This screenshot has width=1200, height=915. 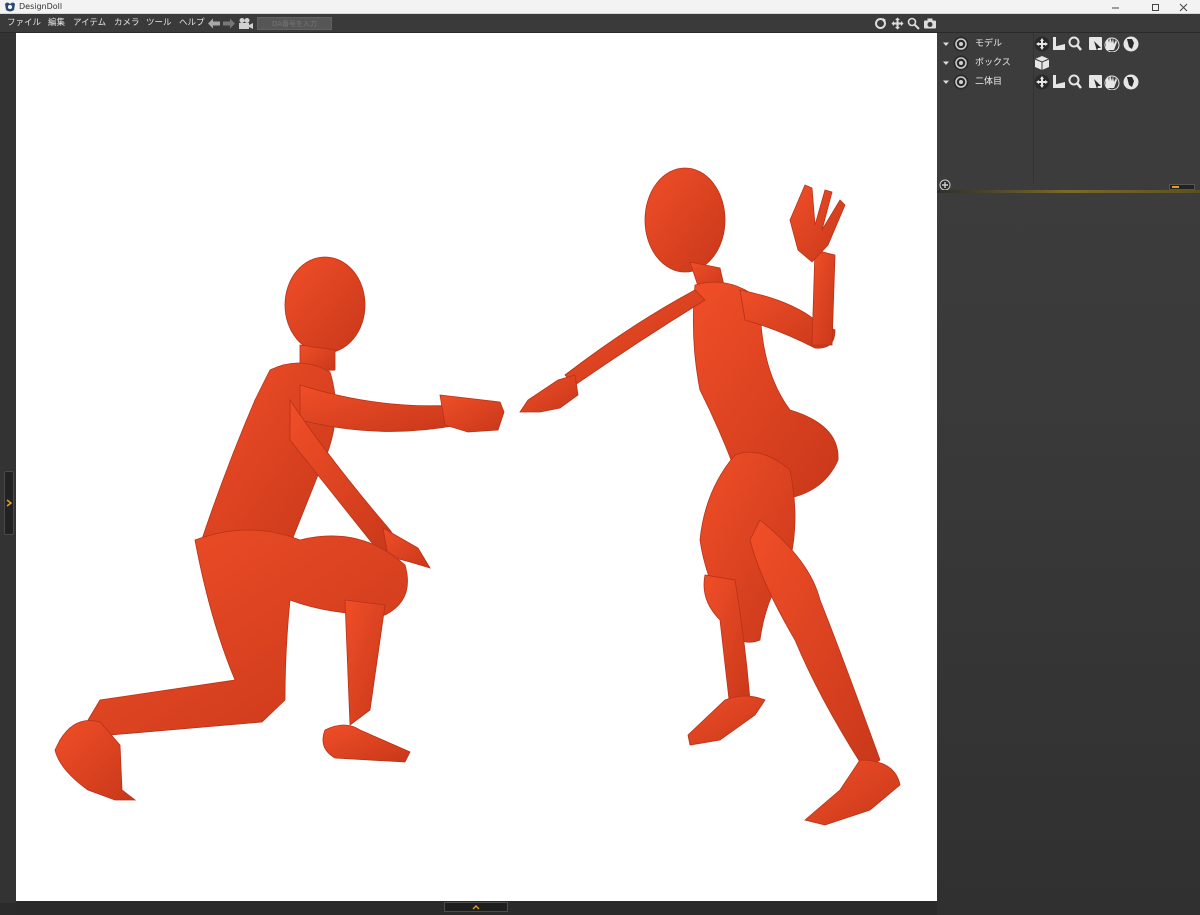 What do you see at coordinates (214, 23) in the screenshot?
I see `back-arrow-icon` at bounding box center [214, 23].